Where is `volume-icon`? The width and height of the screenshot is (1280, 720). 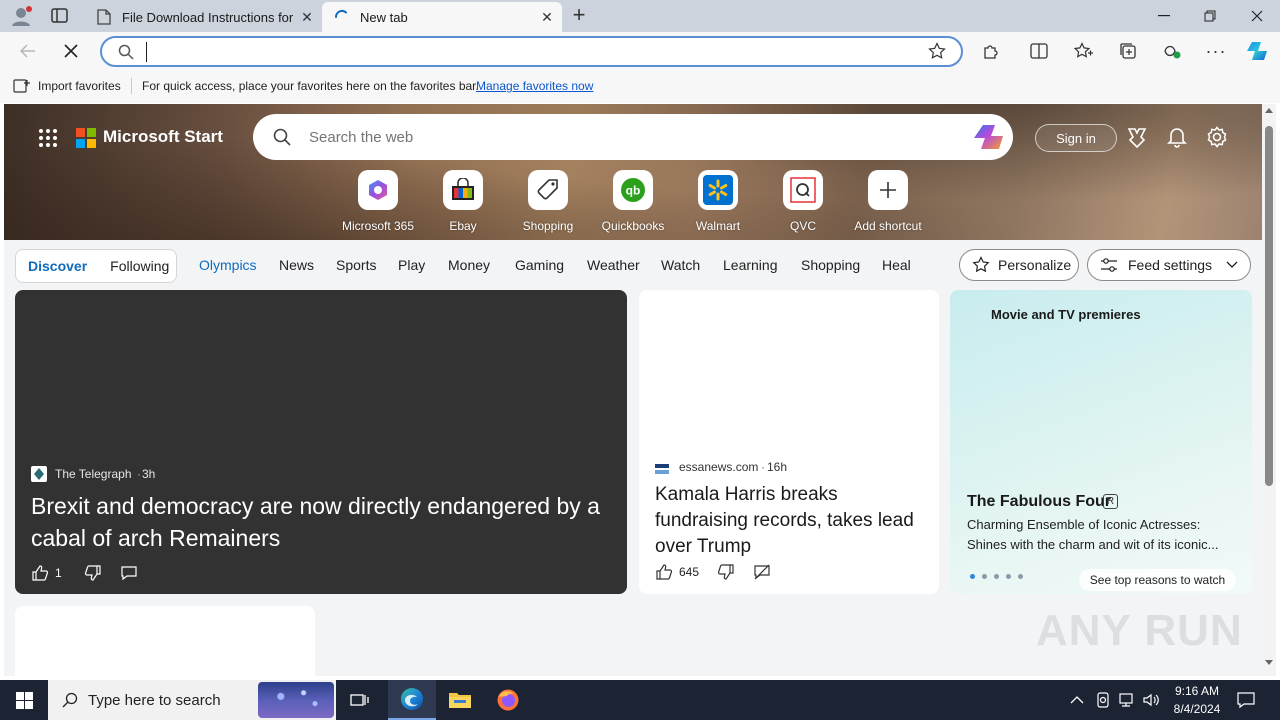
volume-icon is located at coordinates (1151, 702).